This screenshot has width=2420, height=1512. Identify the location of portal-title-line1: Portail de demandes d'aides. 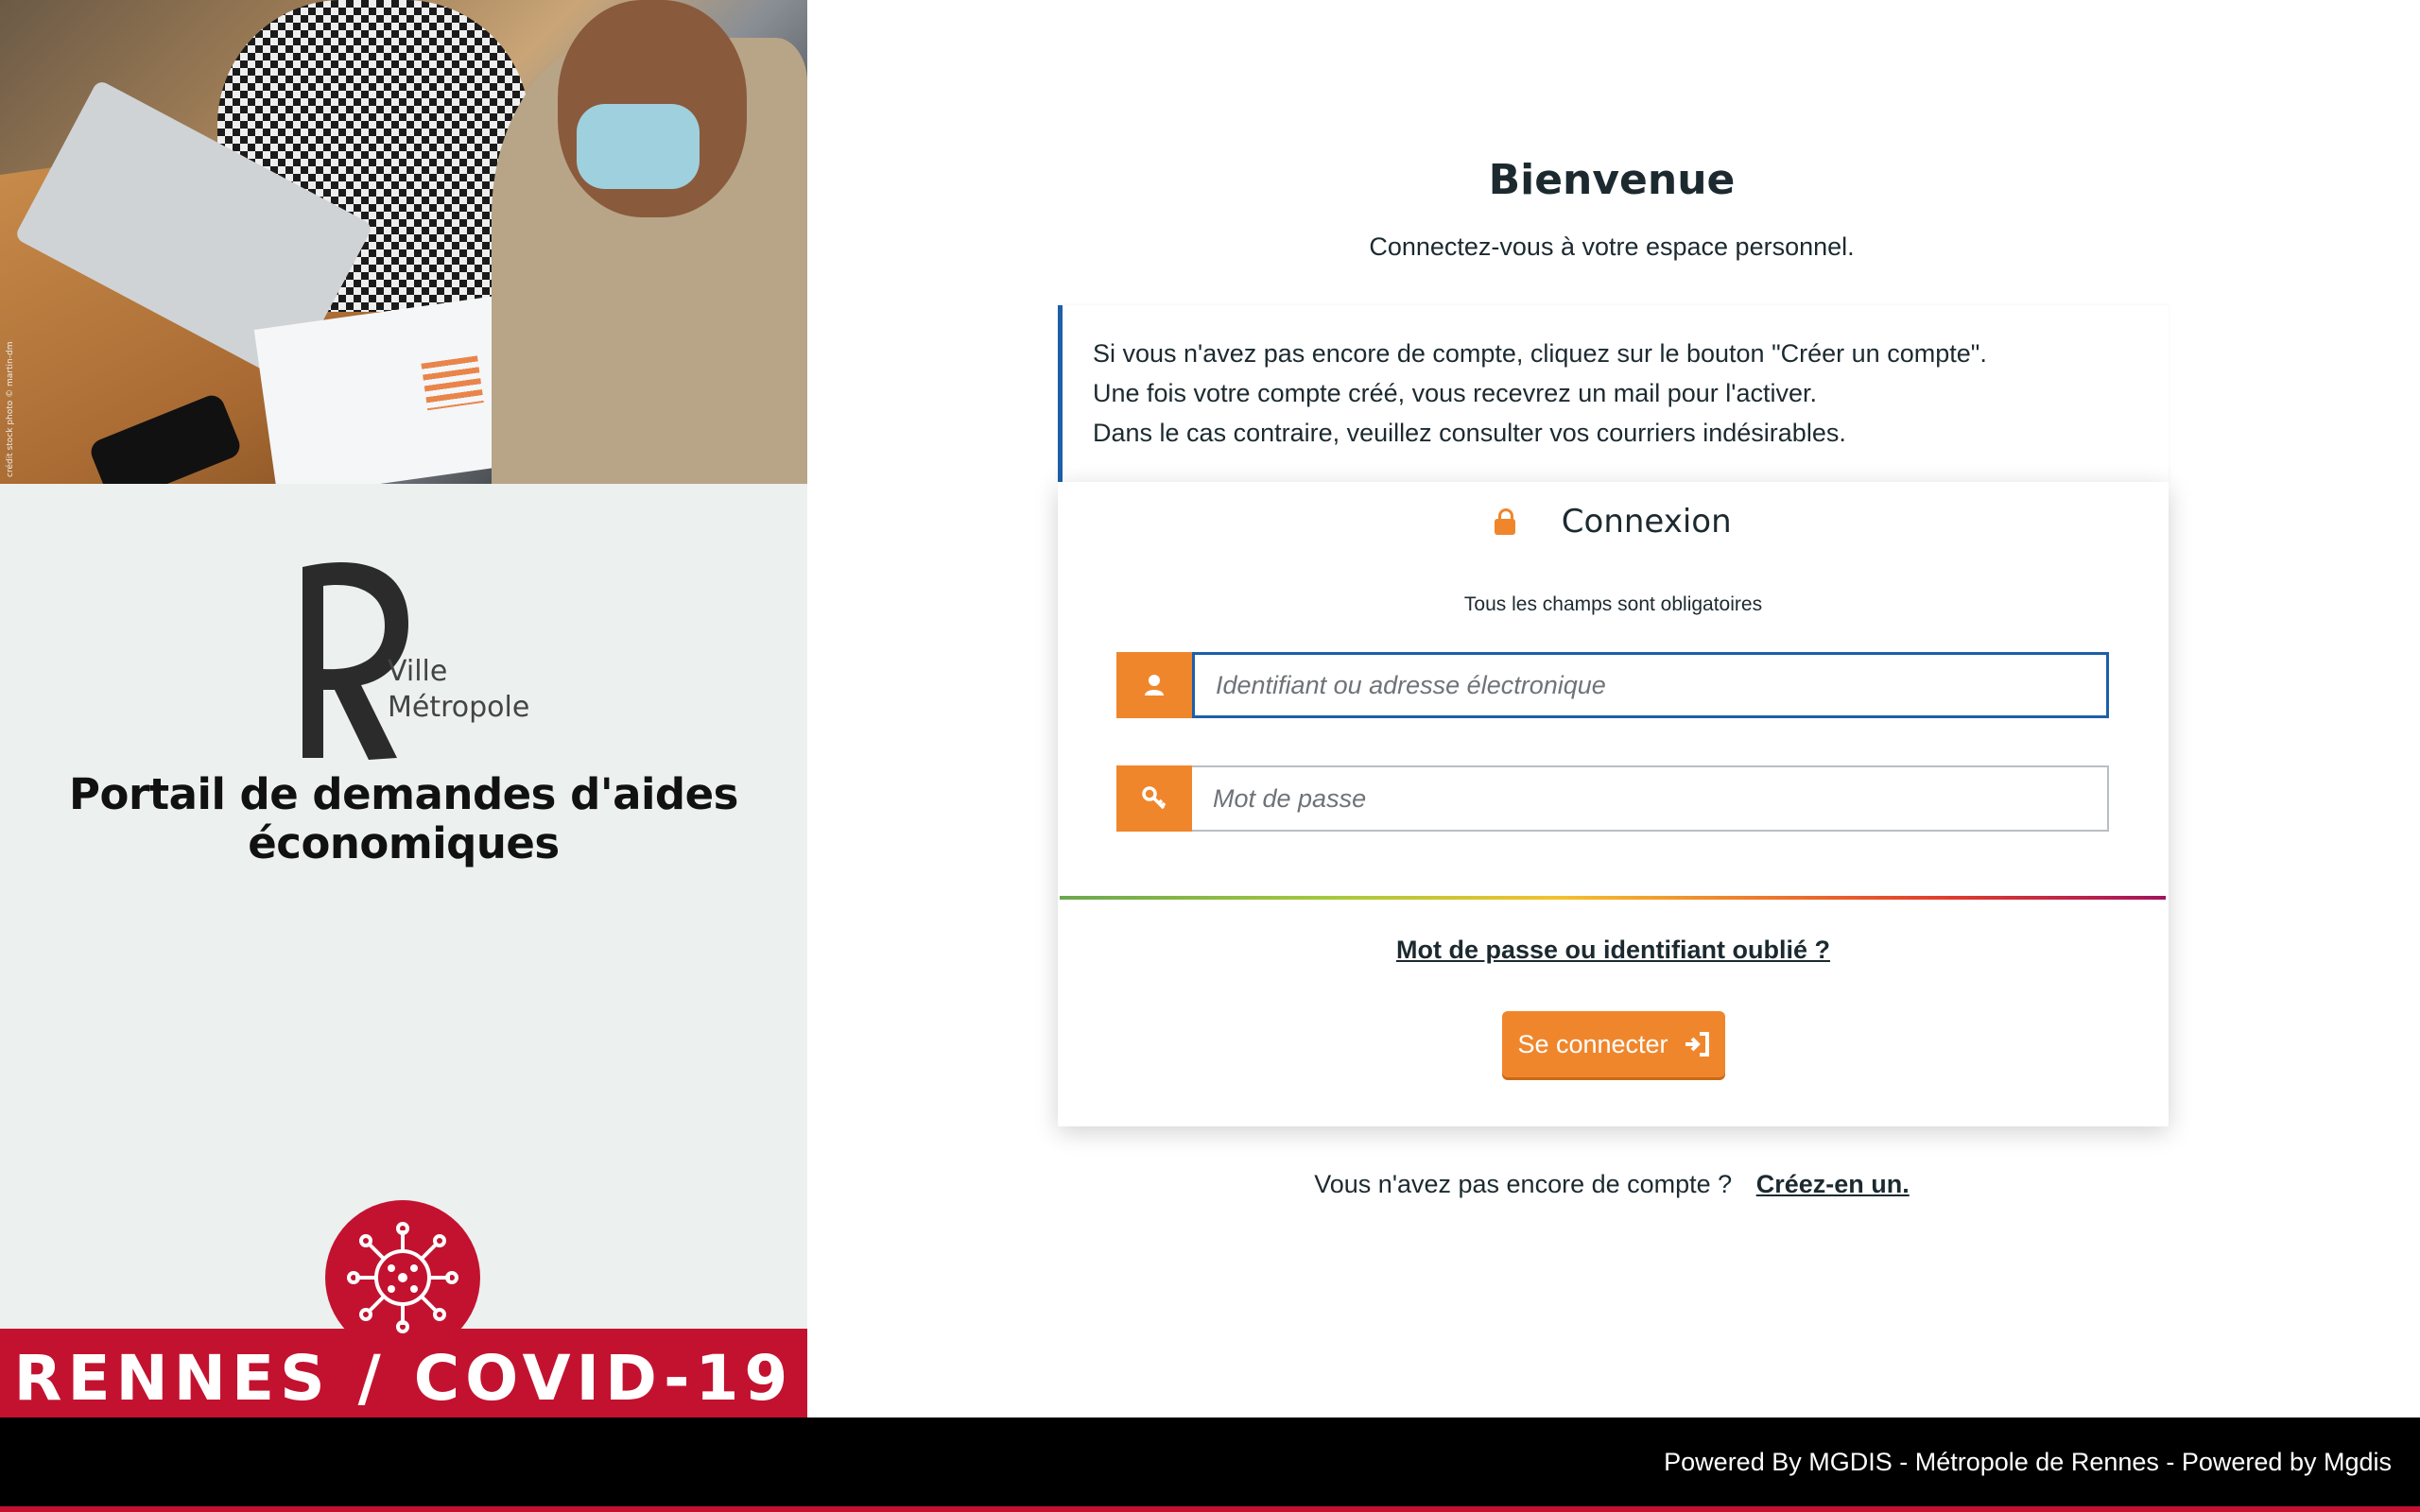
(403, 794).